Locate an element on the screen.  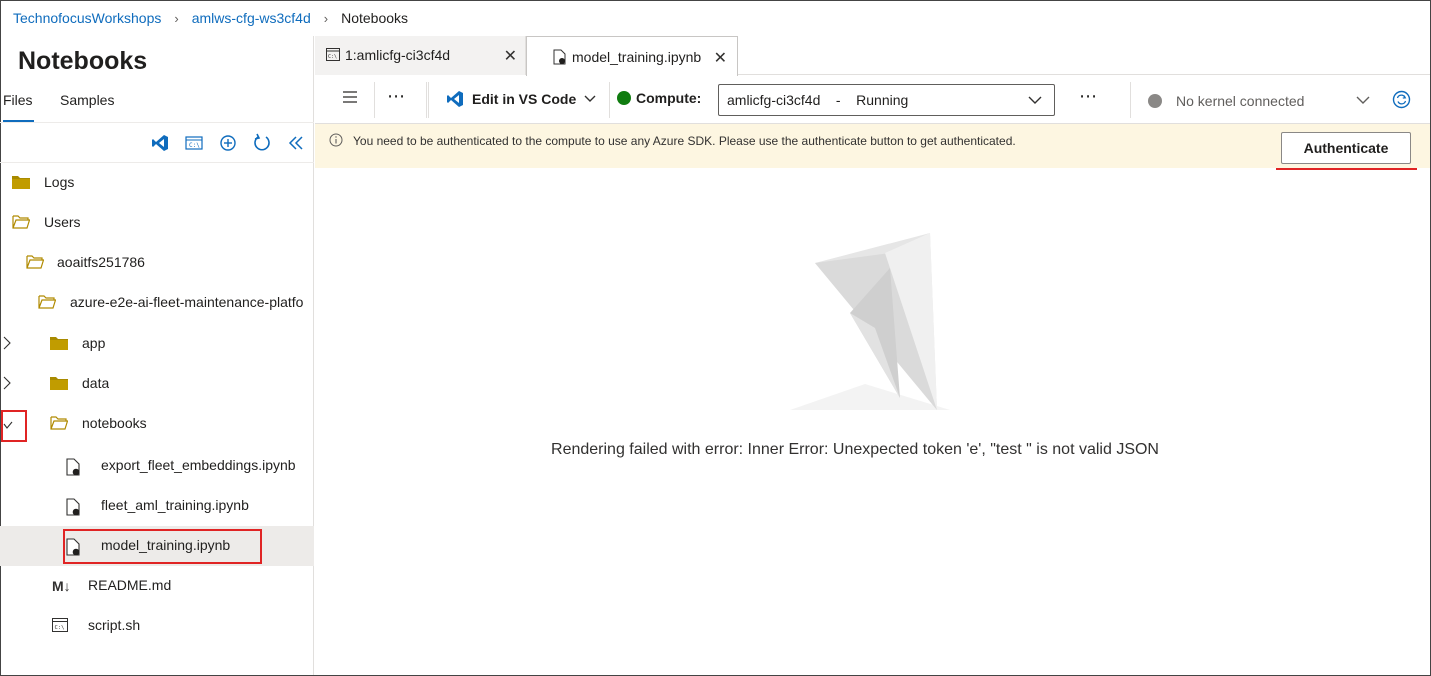
breadcrumb-current: Notebooks is located at coordinates (375, 18).